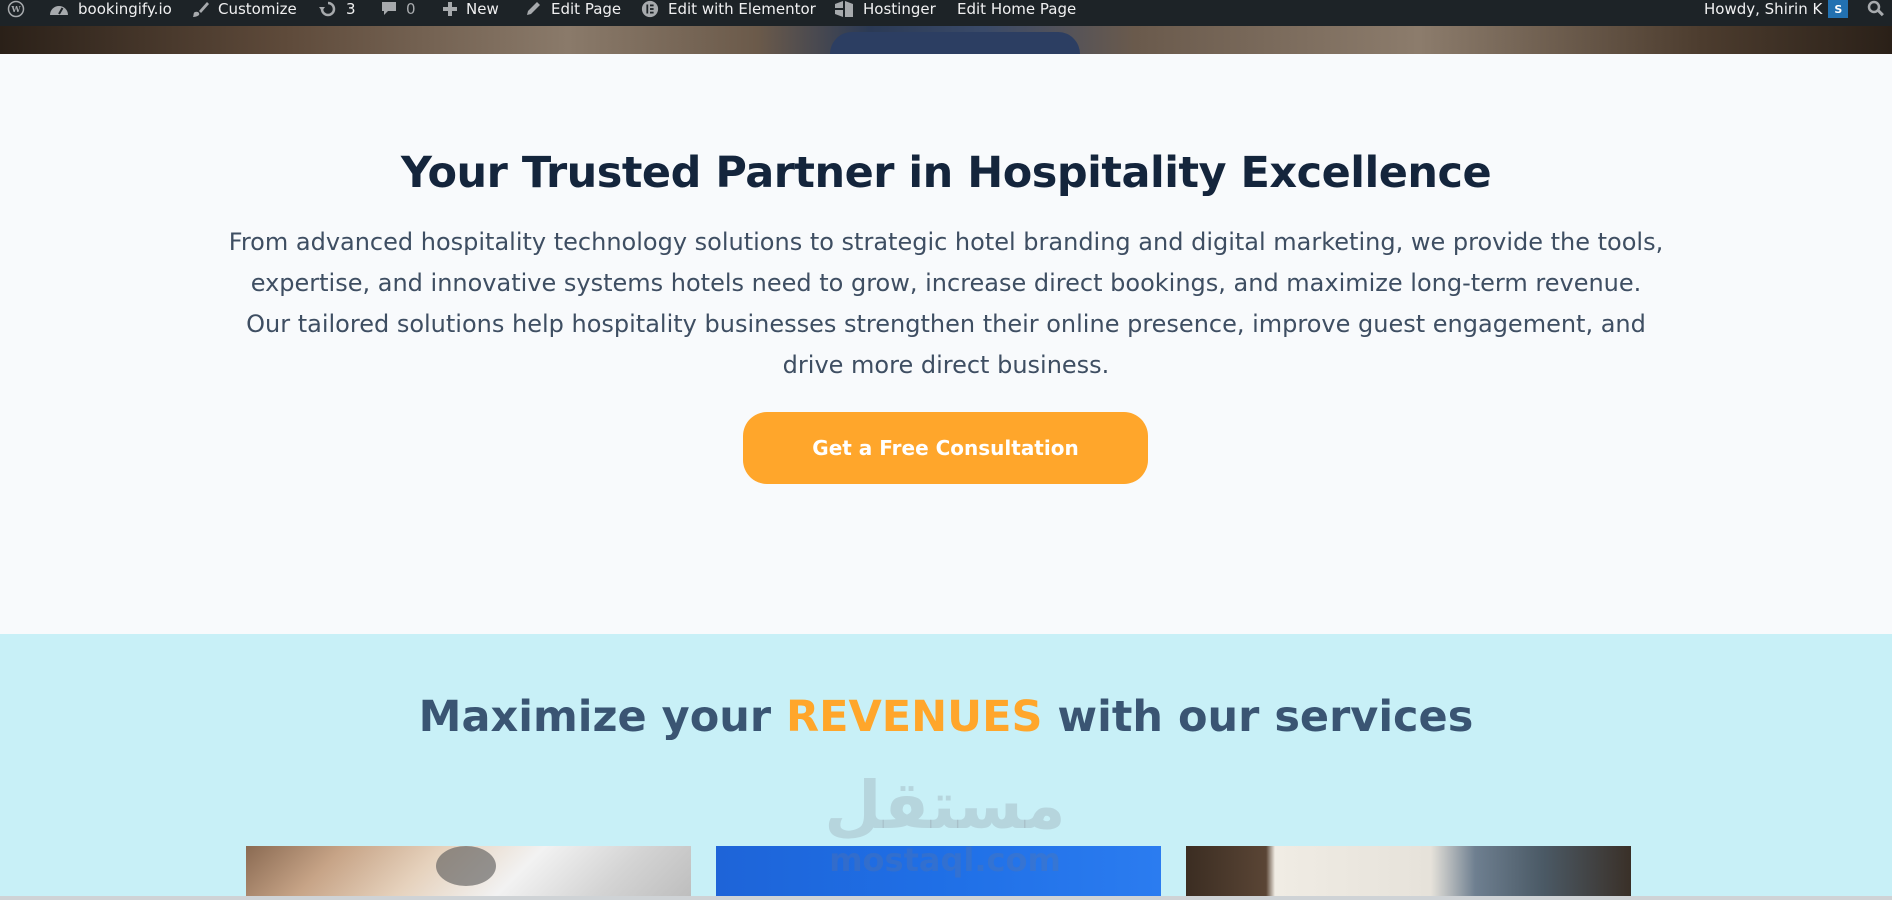 This screenshot has height=900, width=1892. What do you see at coordinates (1258, 717) in the screenshot?
I see `services-title-after: with our services` at bounding box center [1258, 717].